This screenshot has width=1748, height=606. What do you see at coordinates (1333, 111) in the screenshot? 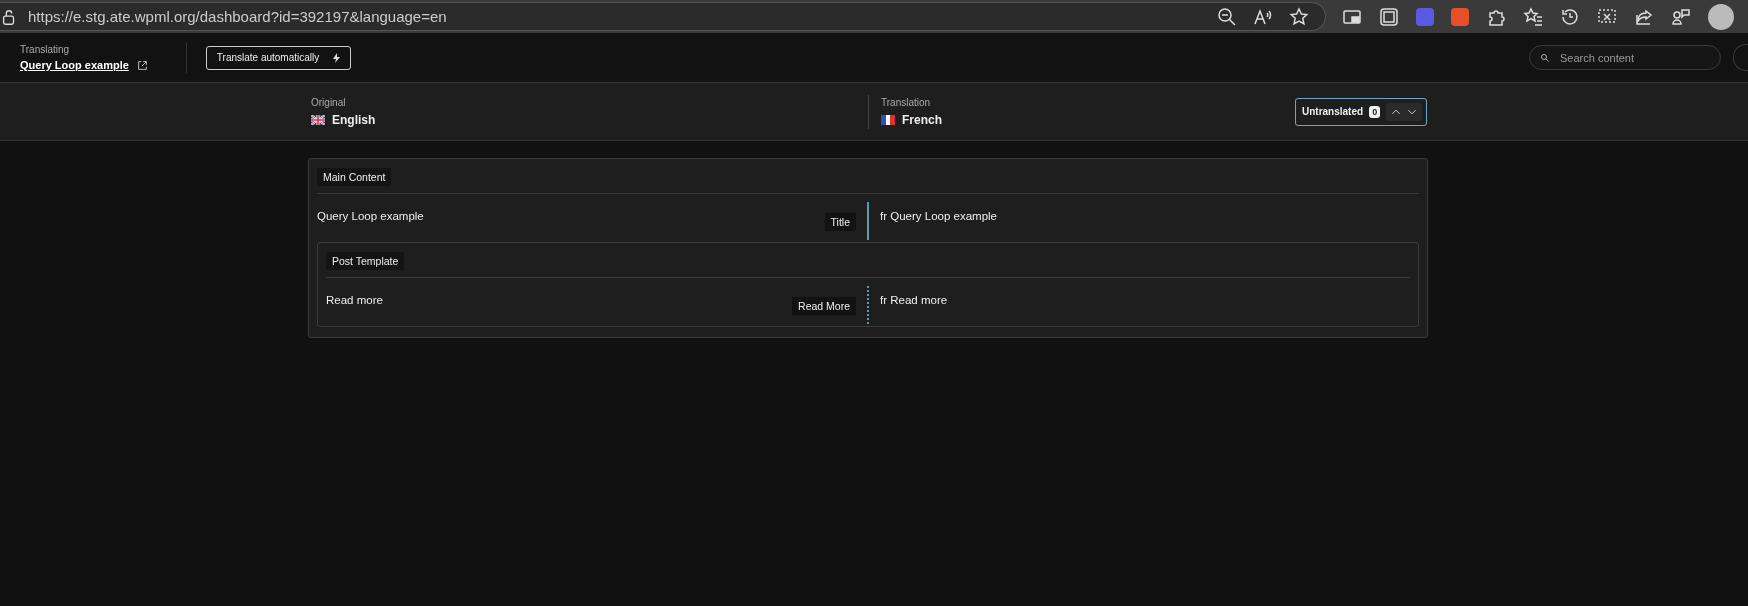
I see `filter-label: Untranslated` at bounding box center [1333, 111].